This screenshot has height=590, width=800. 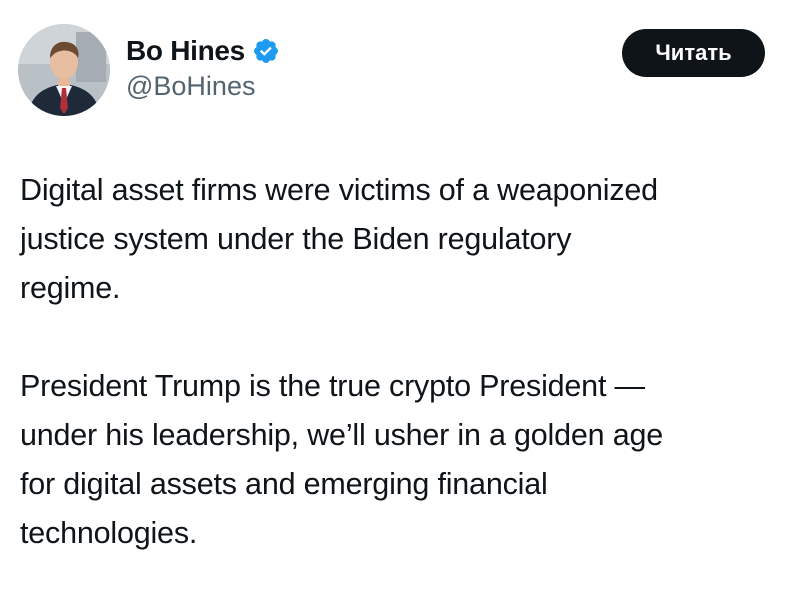 I want to click on name-row: Bo Hines, so click(x=203, y=51).